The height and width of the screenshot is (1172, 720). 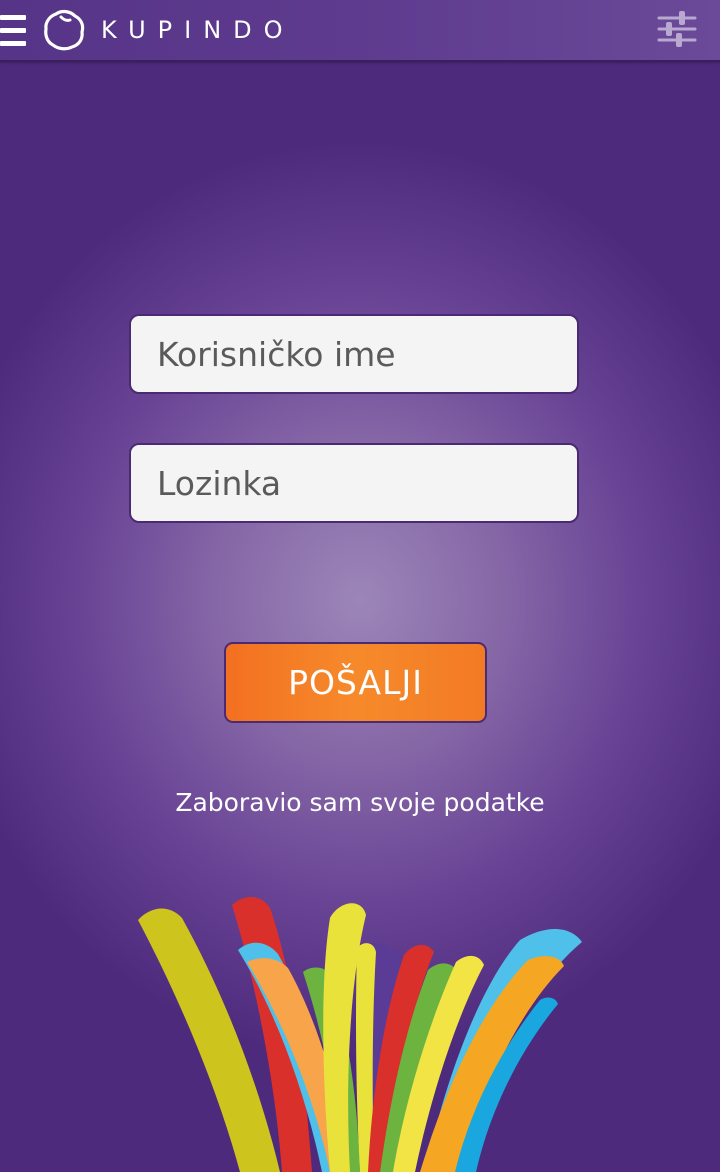 What do you see at coordinates (360, 31) in the screenshot?
I see `app-header: KUPINDO` at bounding box center [360, 31].